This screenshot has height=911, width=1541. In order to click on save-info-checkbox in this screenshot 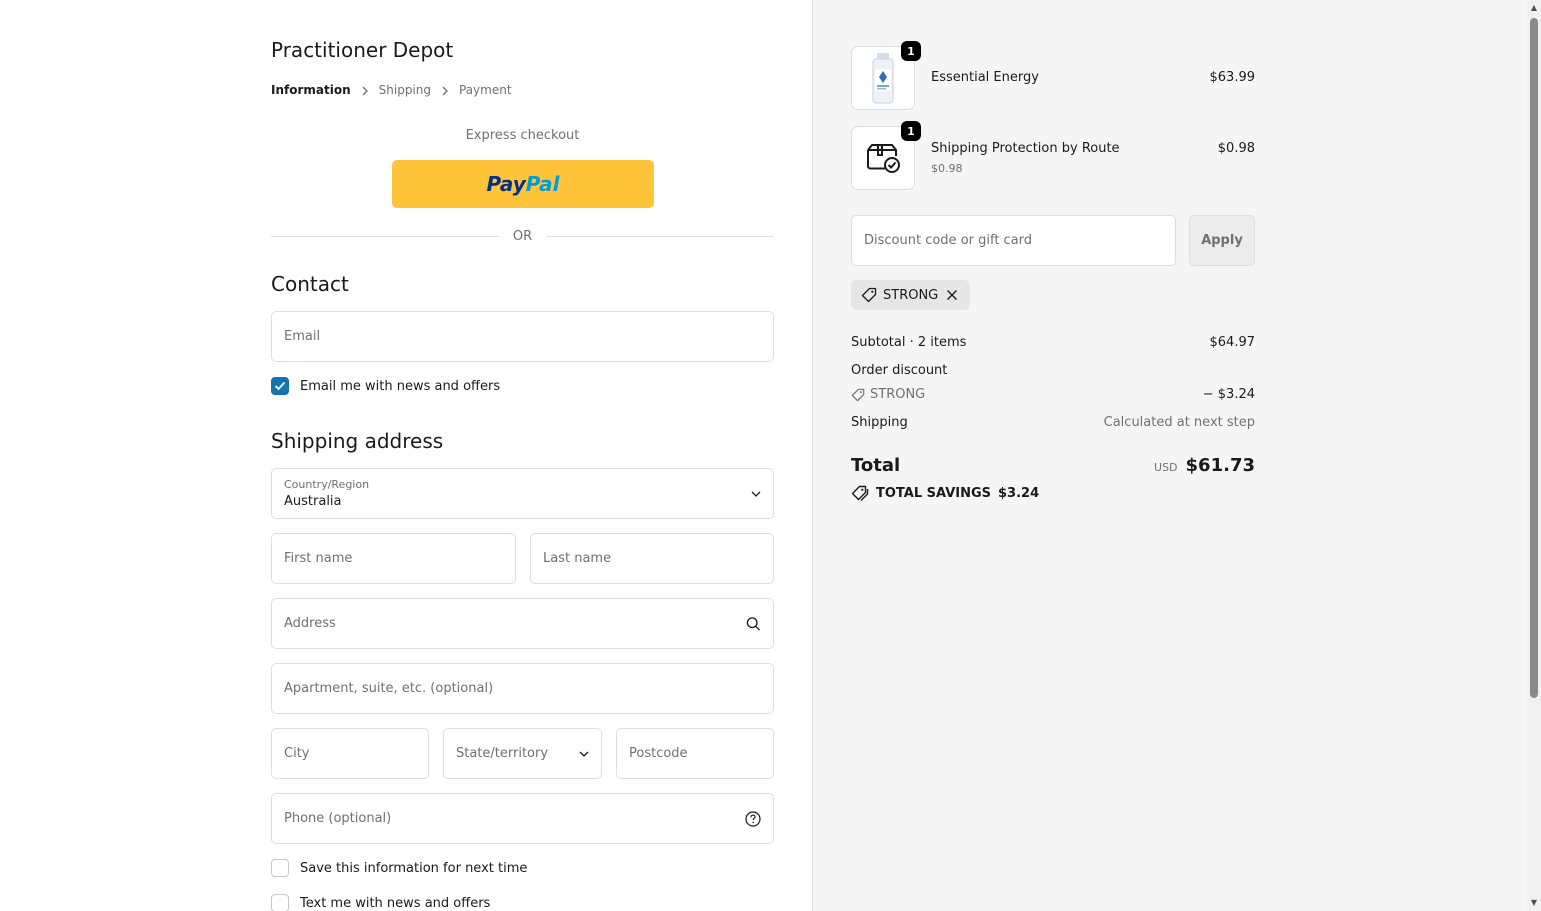, I will do `click(280, 868)`.